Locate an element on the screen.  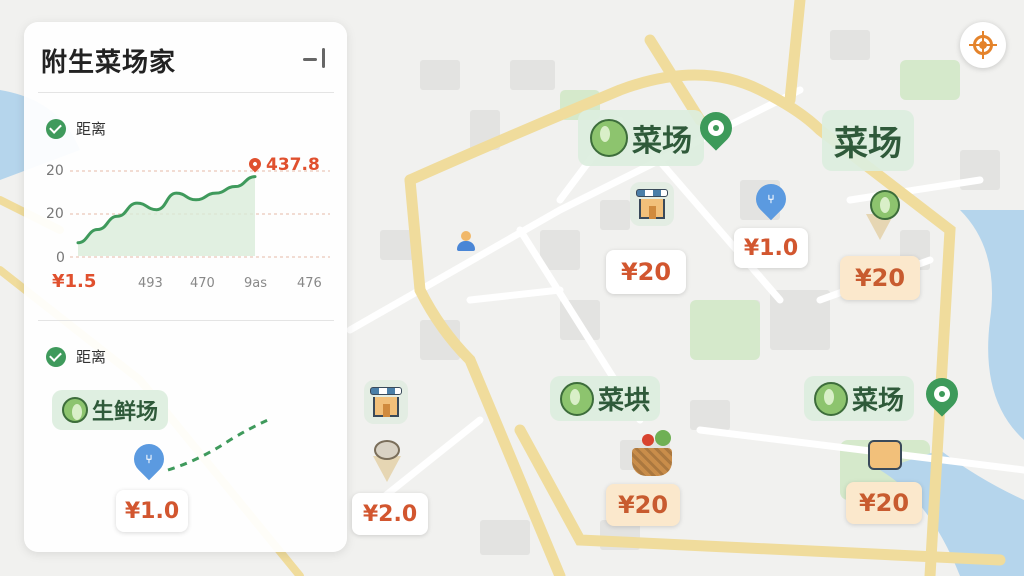
market-marker-2: 菜场 is located at coordinates (868, 140).